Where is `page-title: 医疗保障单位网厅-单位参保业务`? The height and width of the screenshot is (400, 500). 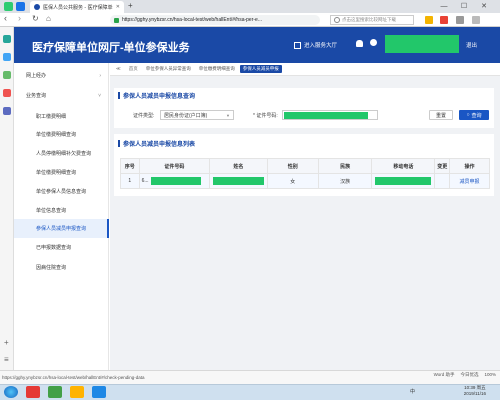
page-title: 医疗保障单位网厅-单位参保业务 is located at coordinates (111, 48).